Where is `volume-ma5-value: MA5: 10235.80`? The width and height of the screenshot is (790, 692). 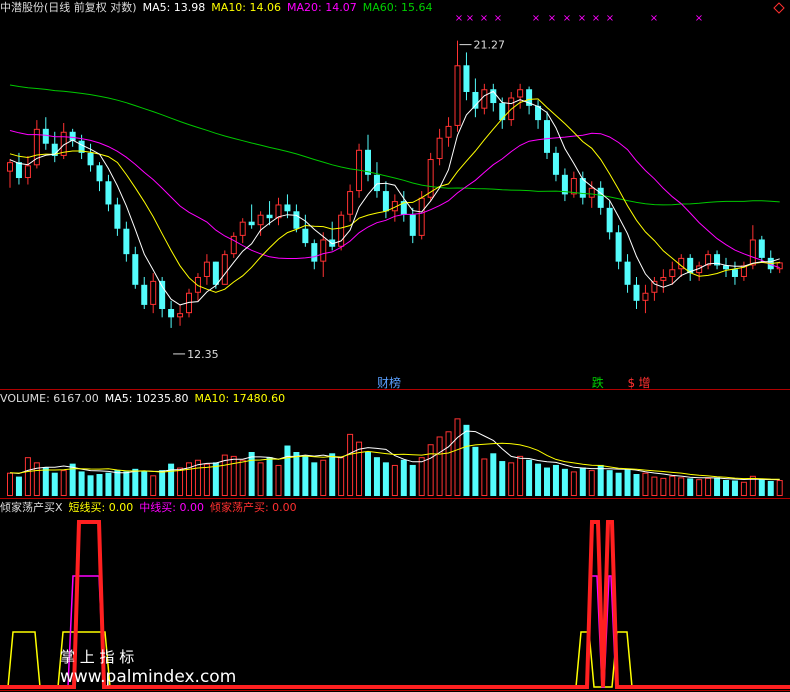 volume-ma5-value: MA5: 10235.80 is located at coordinates (146, 398).